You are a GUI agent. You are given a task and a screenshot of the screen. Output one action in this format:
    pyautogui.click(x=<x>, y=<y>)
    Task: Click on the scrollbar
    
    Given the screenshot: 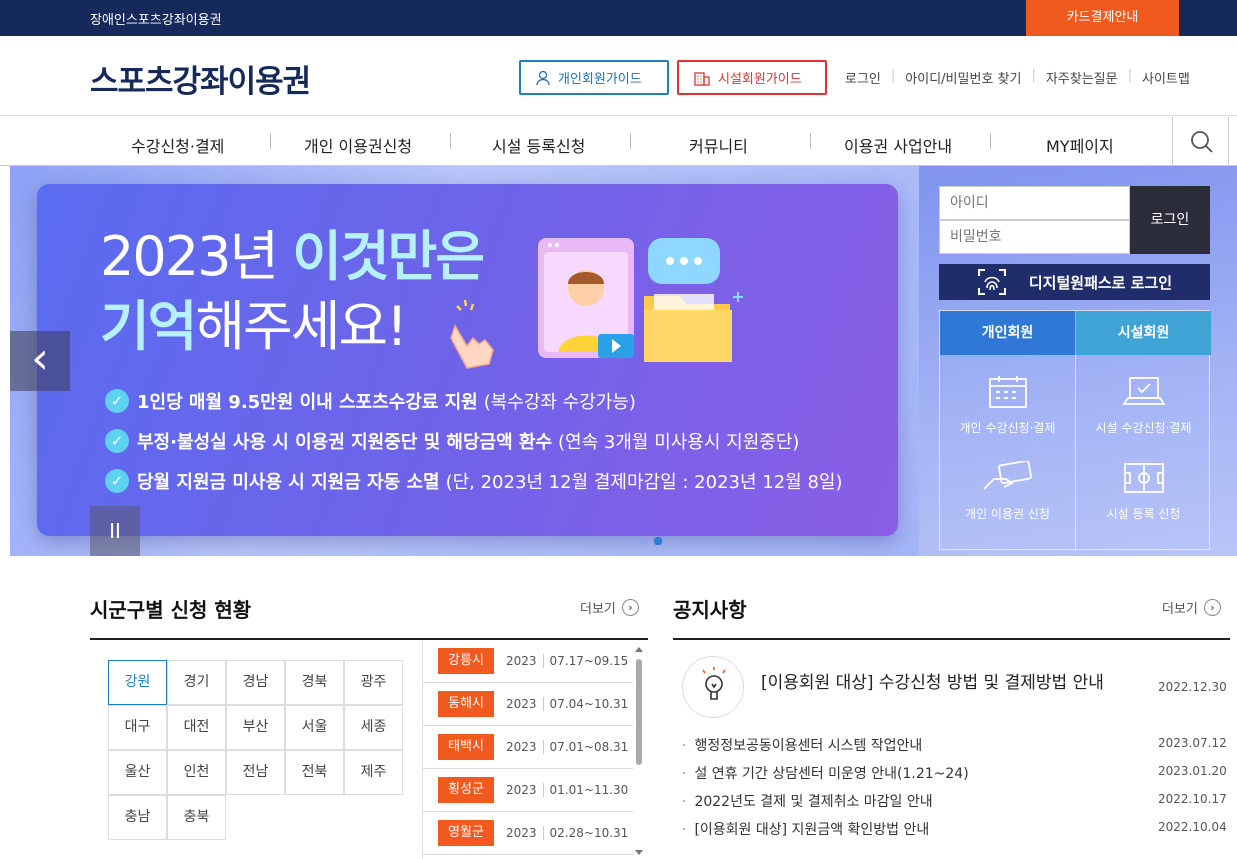 What is the action you would take?
    pyautogui.click(x=639, y=752)
    